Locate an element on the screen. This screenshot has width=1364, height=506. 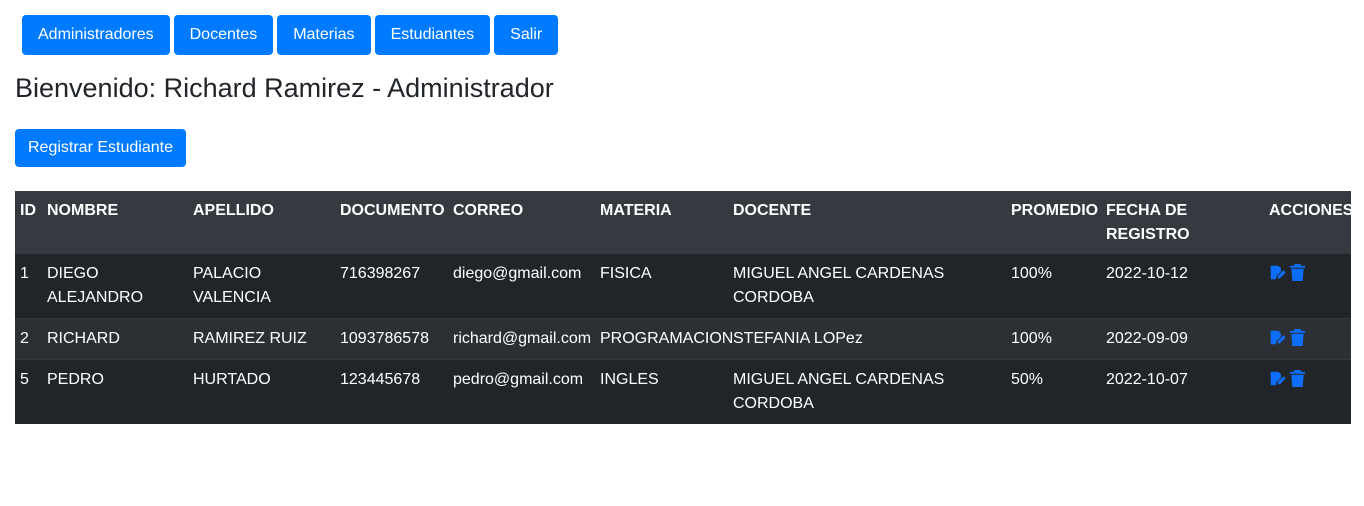
cell-id: 5 is located at coordinates (24, 379).